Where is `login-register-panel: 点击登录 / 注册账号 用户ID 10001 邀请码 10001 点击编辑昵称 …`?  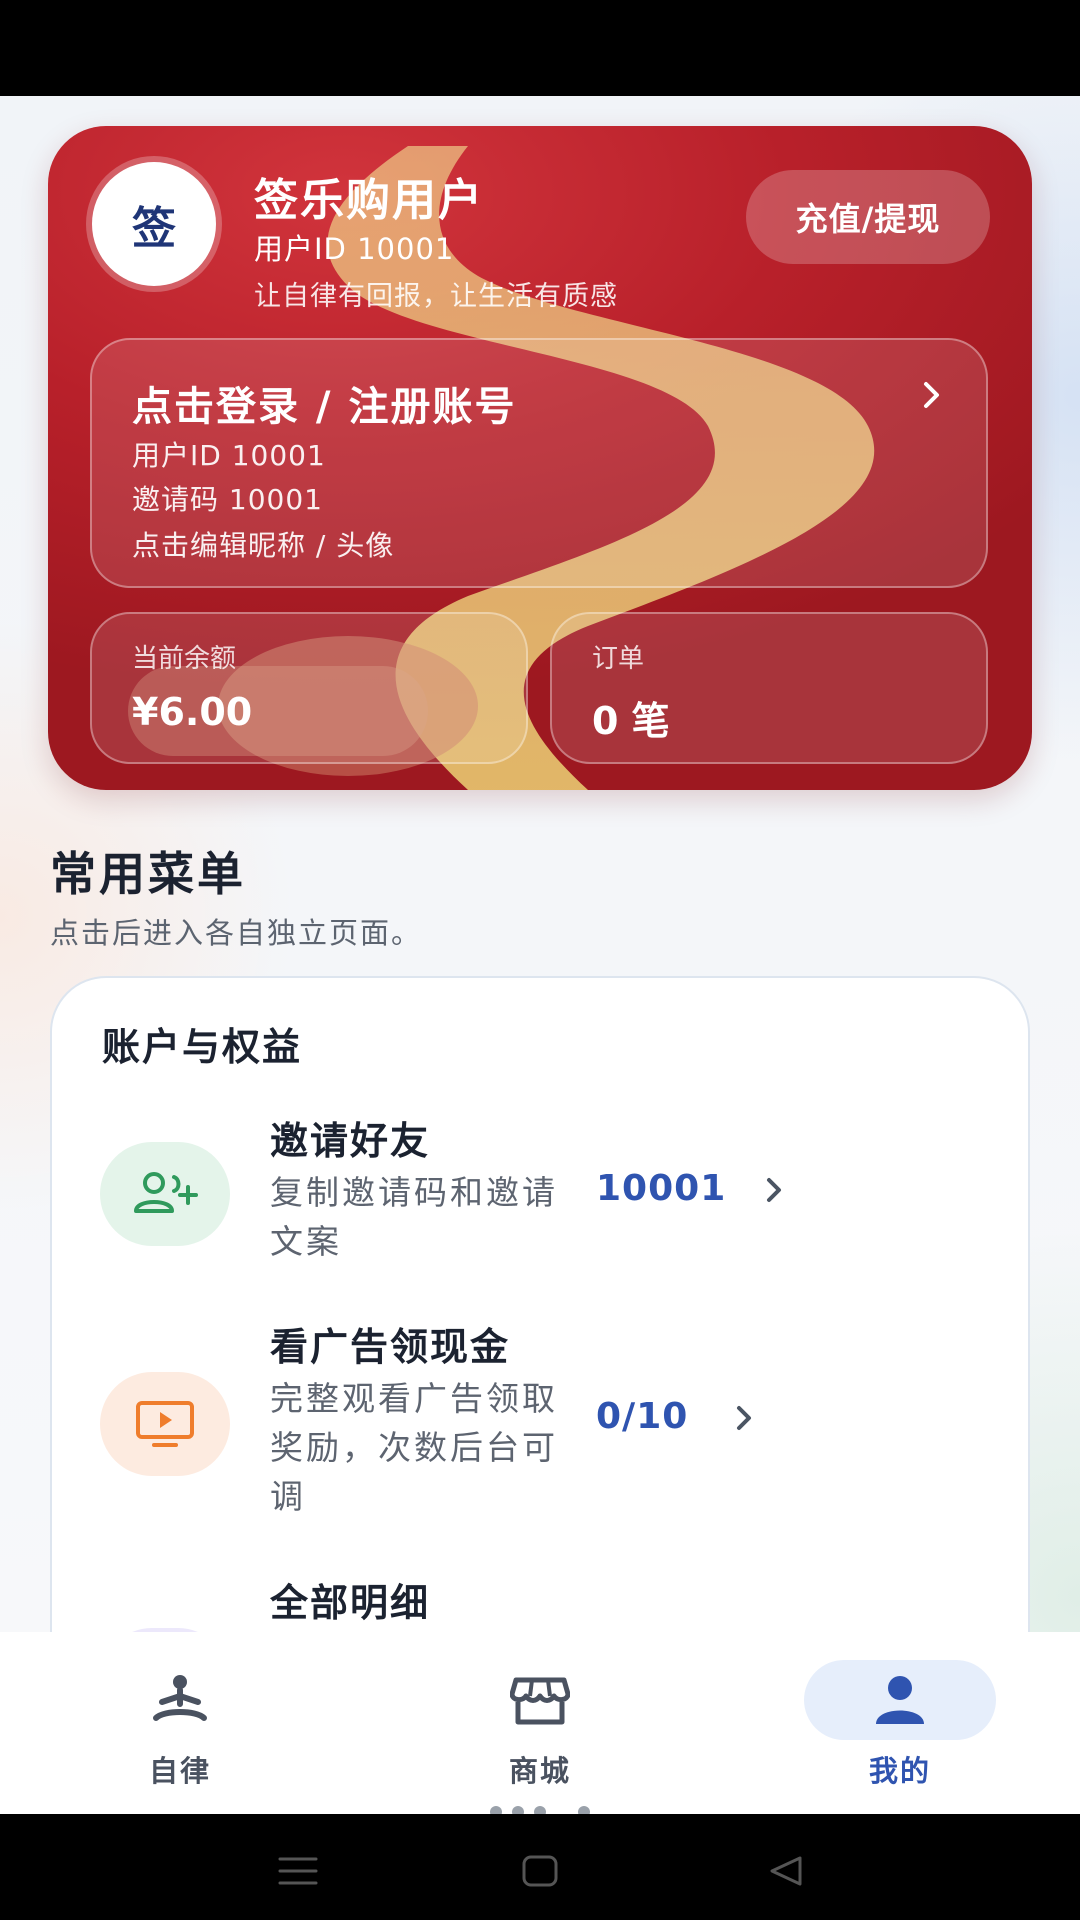
login-register-panel: 点击登录 / 注册账号 用户ID 10001 邀请码 10001 点击编辑昵称 … is located at coordinates (539, 463).